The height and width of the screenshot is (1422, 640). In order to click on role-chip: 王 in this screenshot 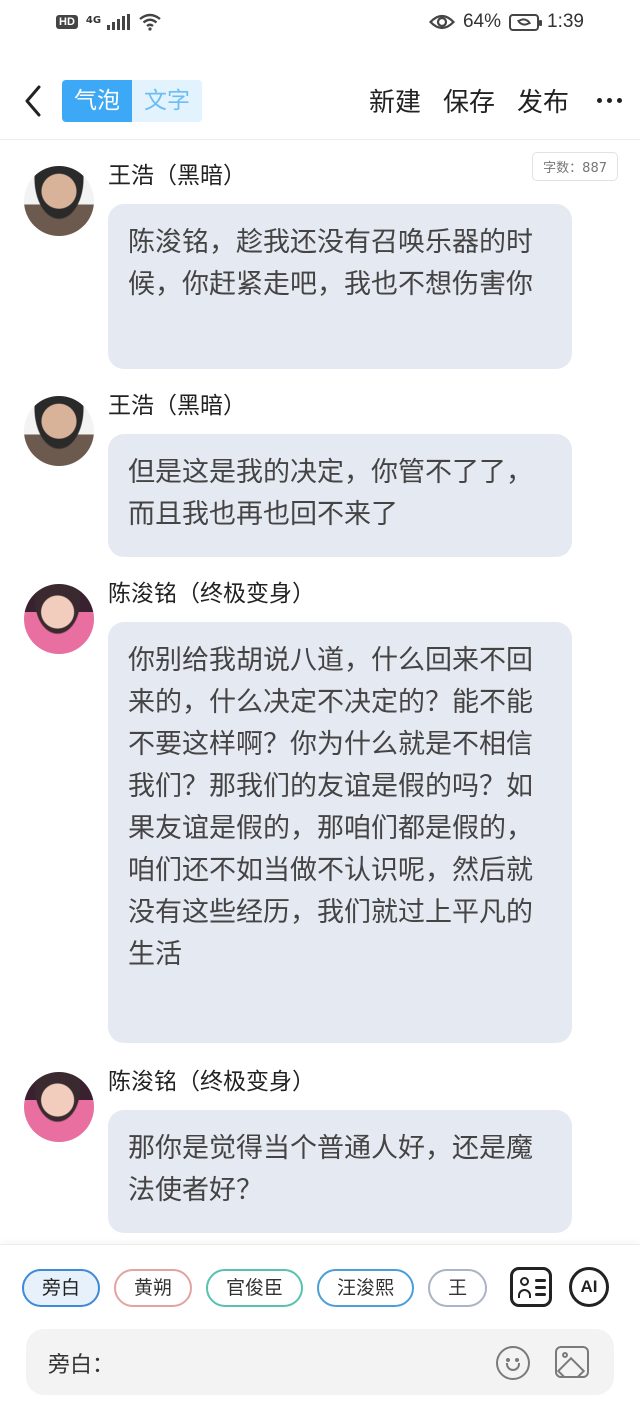, I will do `click(458, 1288)`.